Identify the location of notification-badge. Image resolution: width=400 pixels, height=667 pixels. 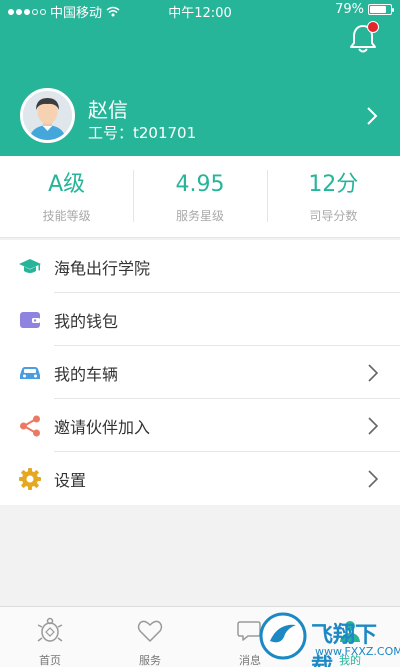
(373, 27).